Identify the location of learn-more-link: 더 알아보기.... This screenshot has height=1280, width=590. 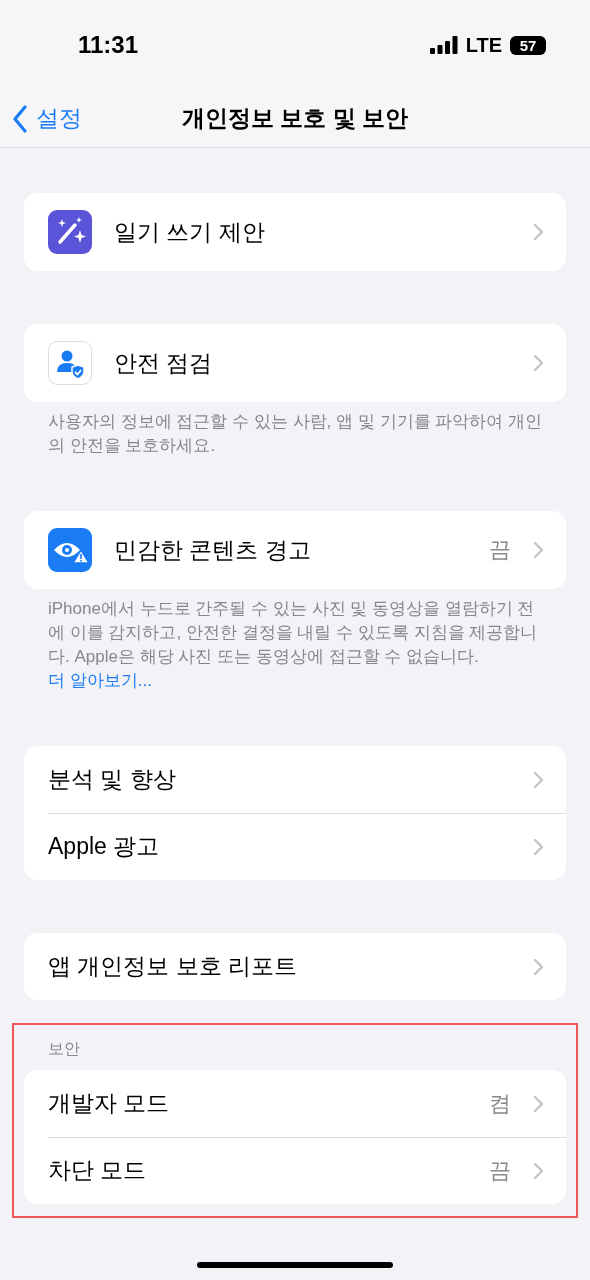
(100, 680).